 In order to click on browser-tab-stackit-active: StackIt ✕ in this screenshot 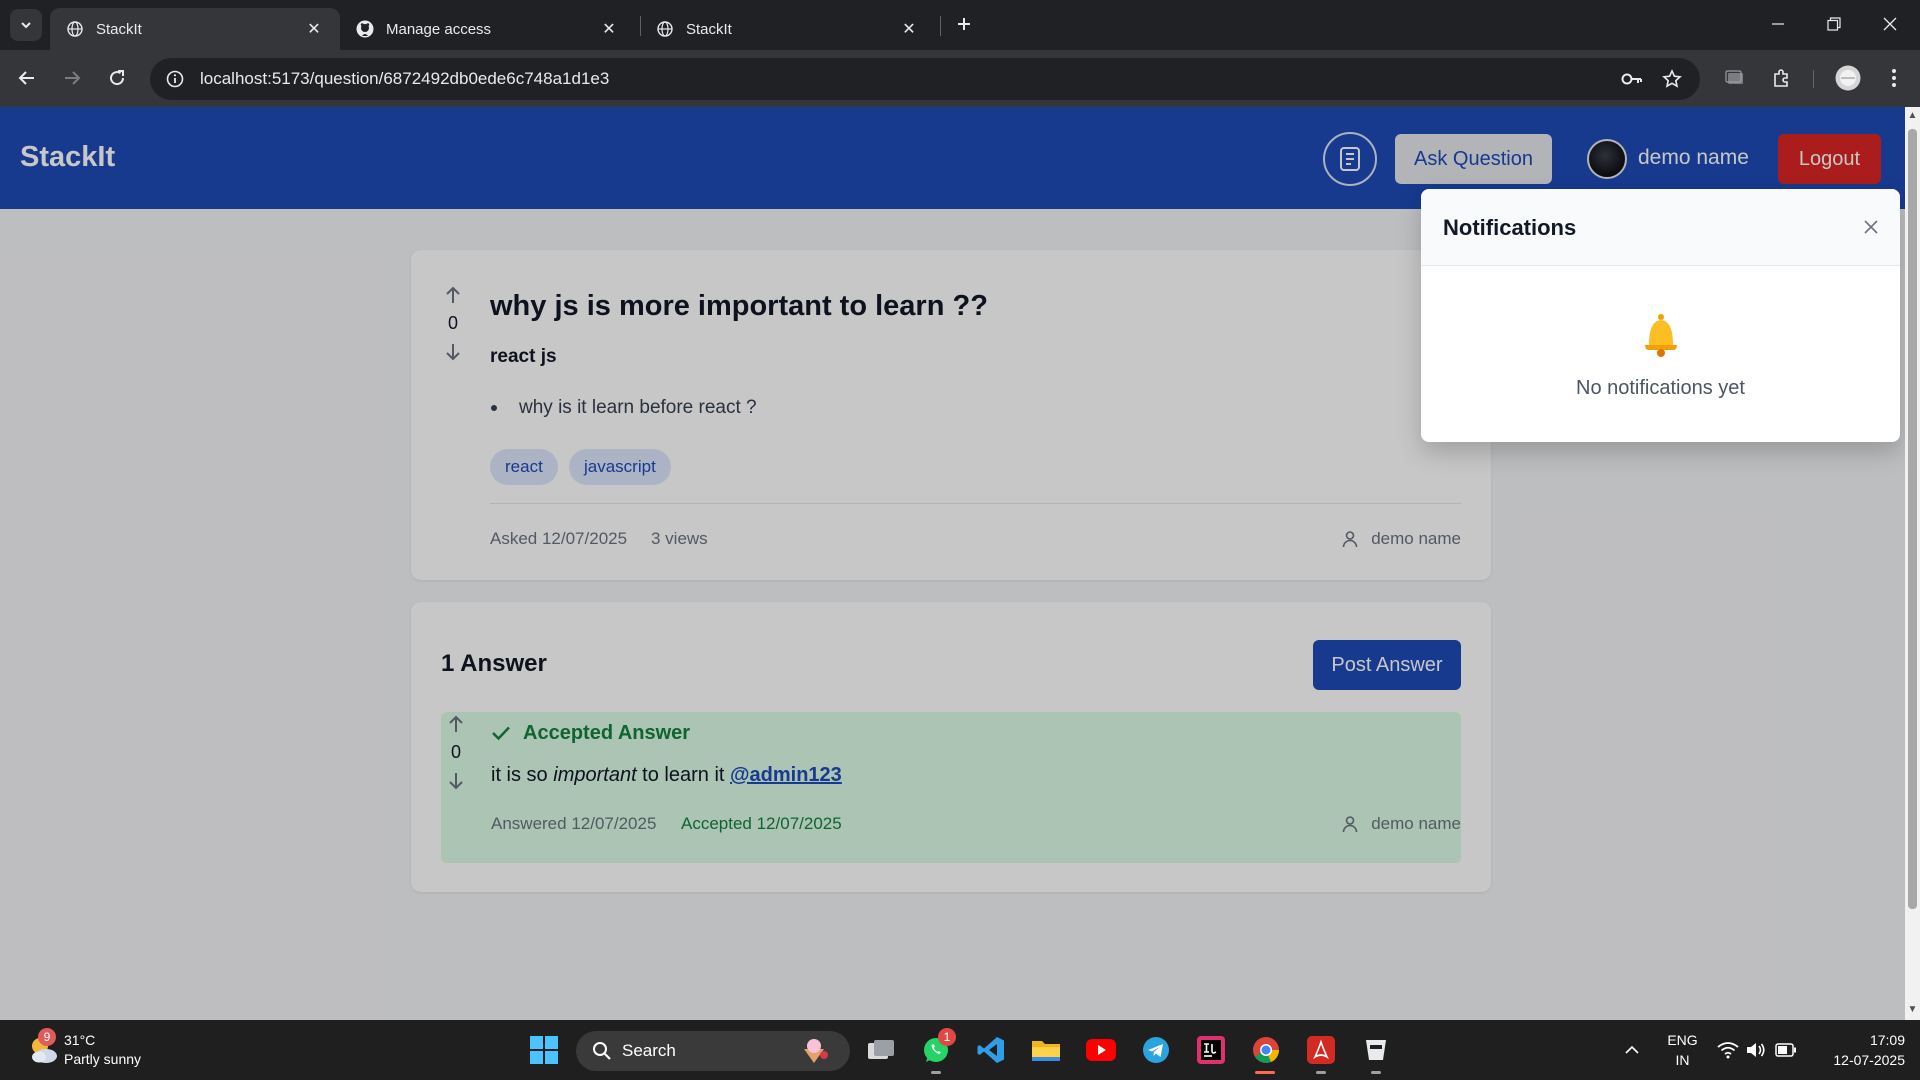, I will do `click(195, 29)`.